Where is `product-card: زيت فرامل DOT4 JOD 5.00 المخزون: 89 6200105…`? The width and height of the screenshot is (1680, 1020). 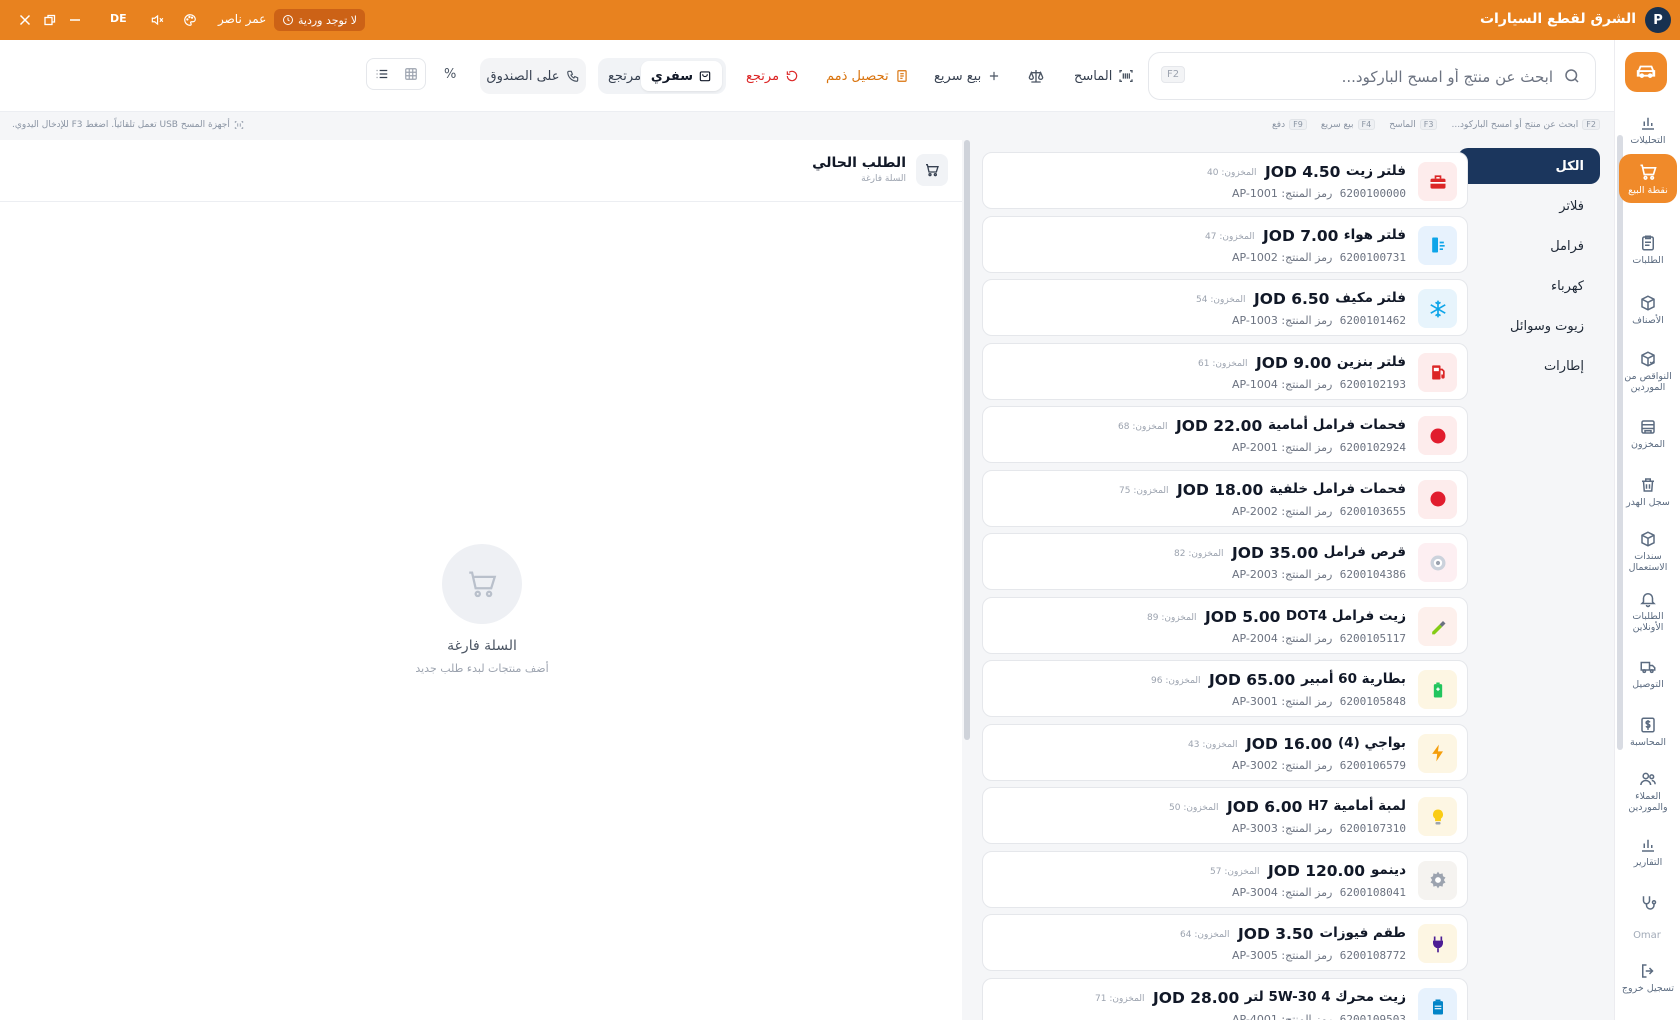
product-card: زيت فرامل DOT4 JOD 5.00 المخزون: 89 6200105… is located at coordinates (1225, 625).